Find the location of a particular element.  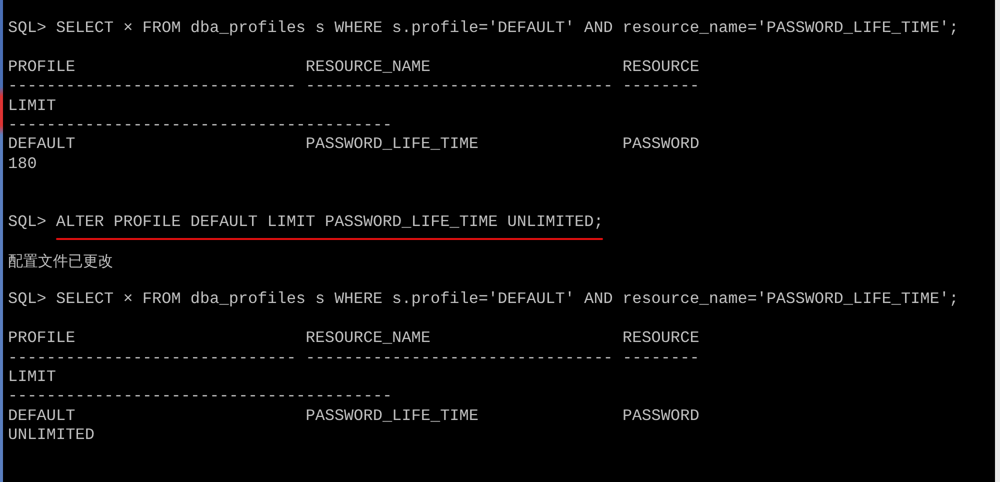

status-message: 配置文件已更改 is located at coordinates (60, 262).